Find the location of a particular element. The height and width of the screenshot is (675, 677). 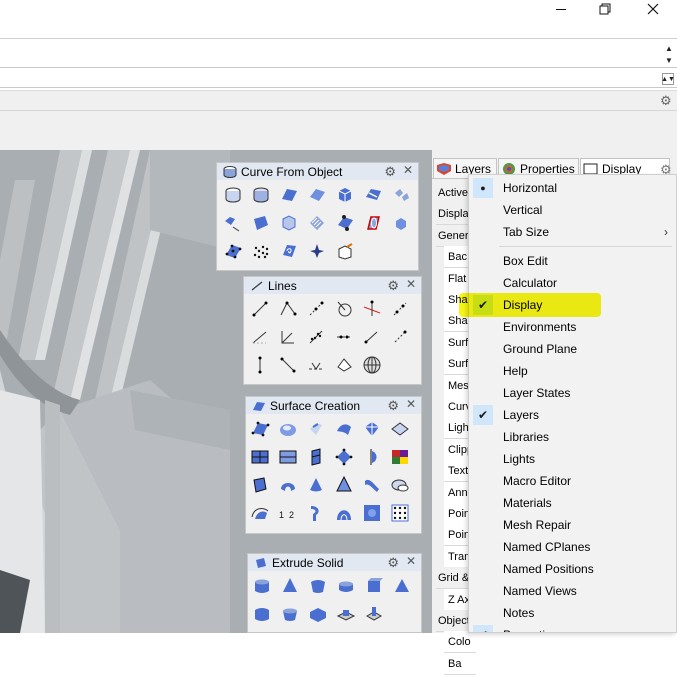

flatten-button is located at coordinates (317, 251).